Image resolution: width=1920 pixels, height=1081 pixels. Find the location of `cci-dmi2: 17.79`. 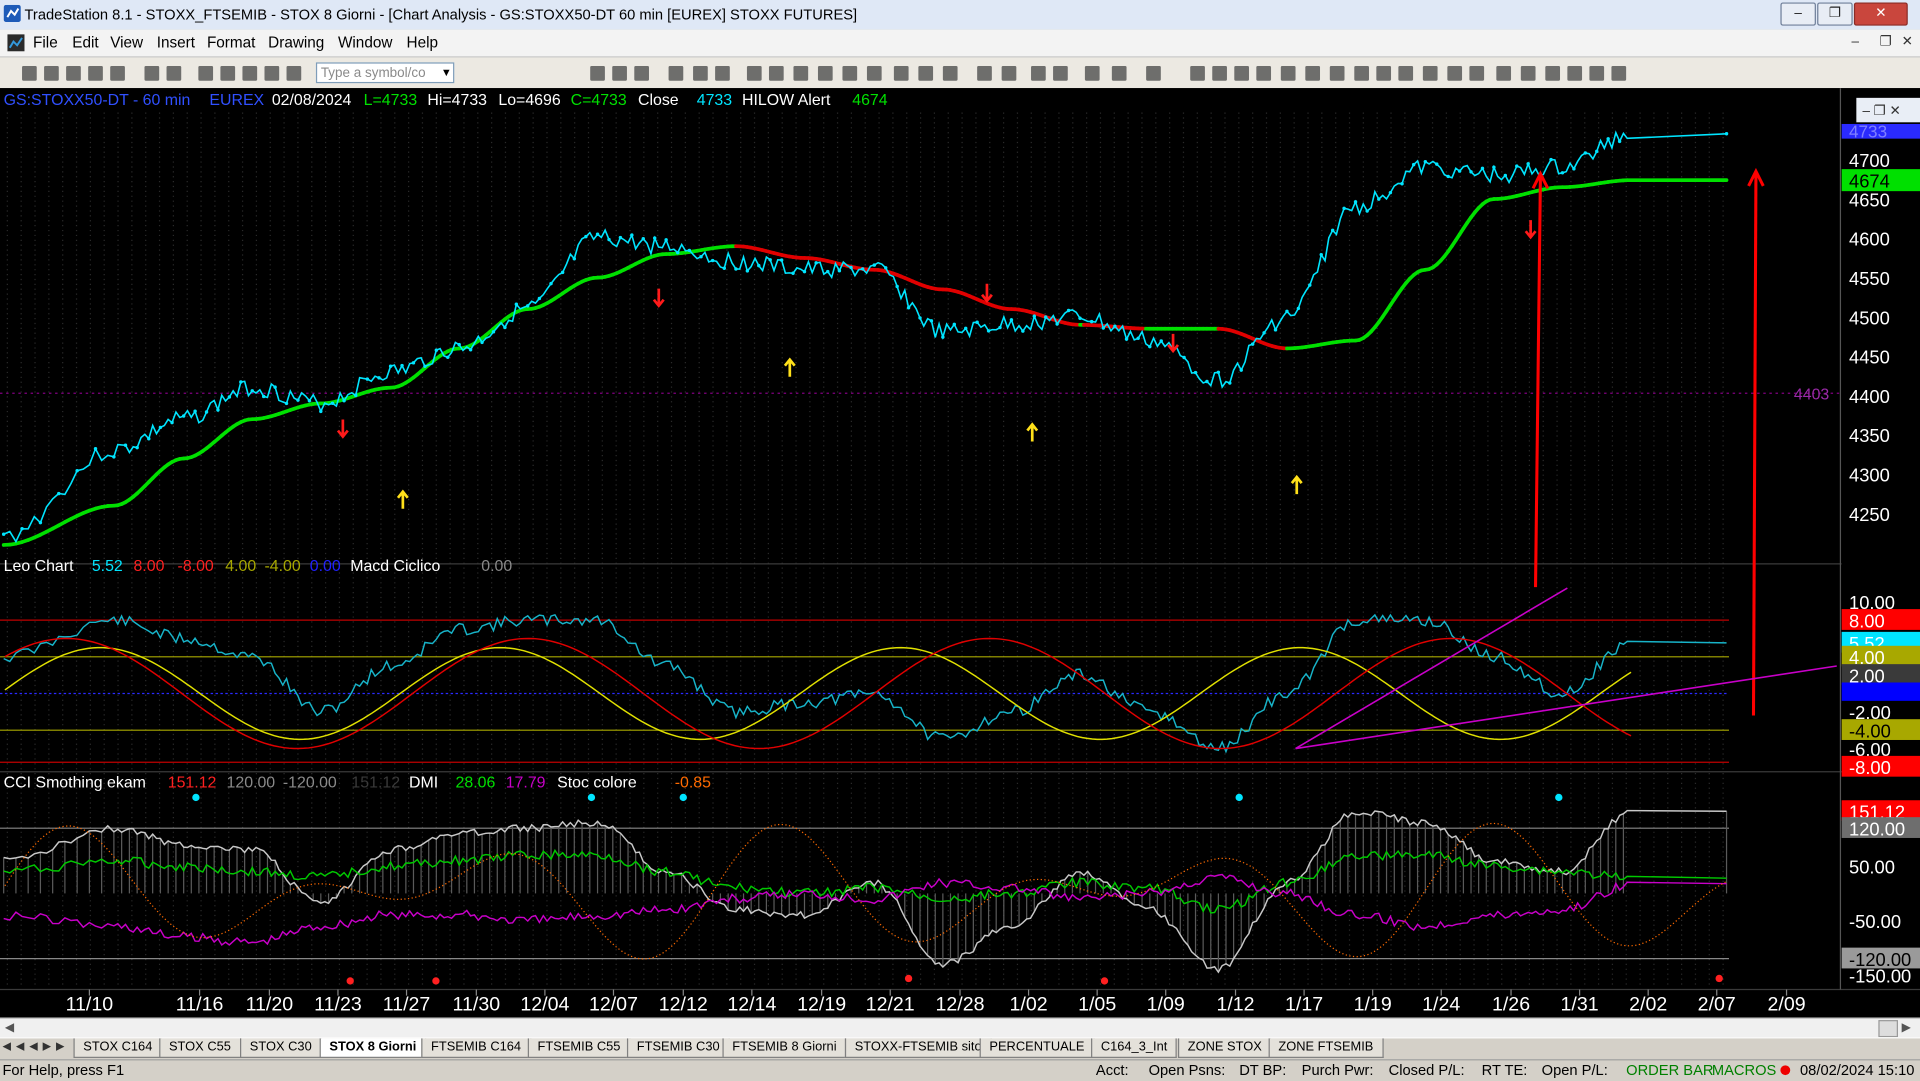

cci-dmi2: 17.79 is located at coordinates (526, 783).